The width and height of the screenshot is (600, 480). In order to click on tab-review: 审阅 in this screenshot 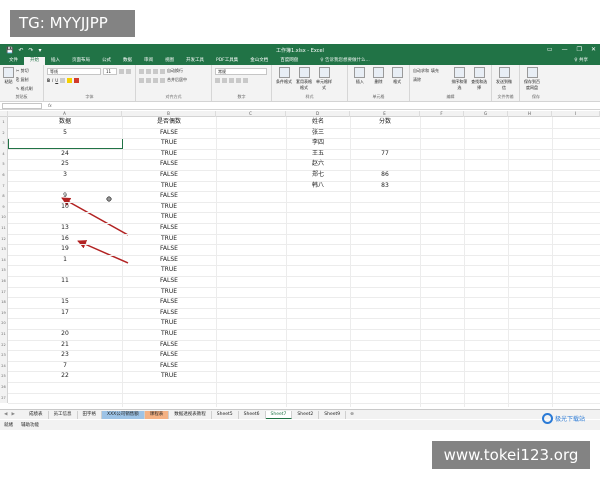, I will do `click(148, 61)`.